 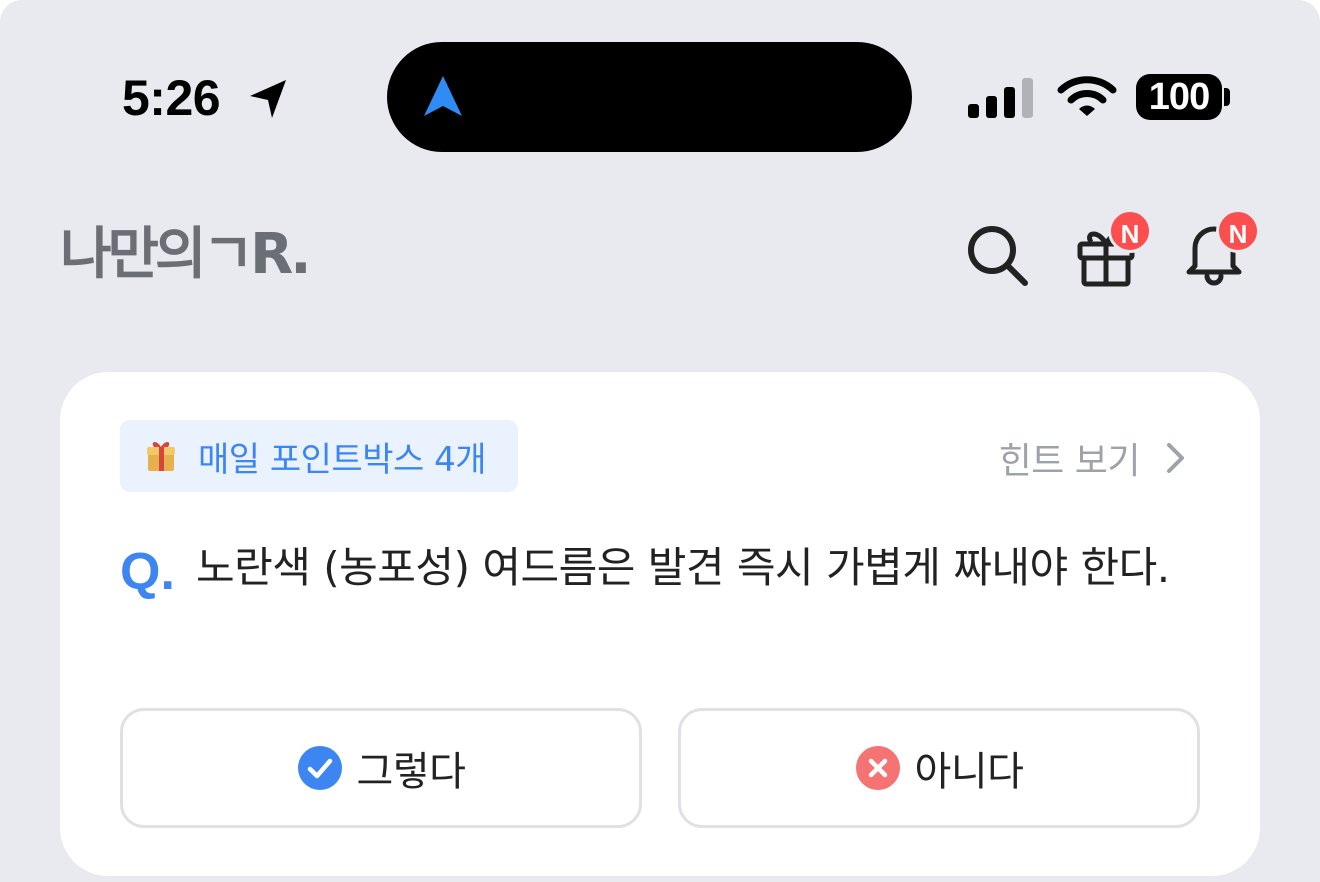 What do you see at coordinates (186, 255) in the screenshot?
I see `app-logo: 나만의ㄱR.` at bounding box center [186, 255].